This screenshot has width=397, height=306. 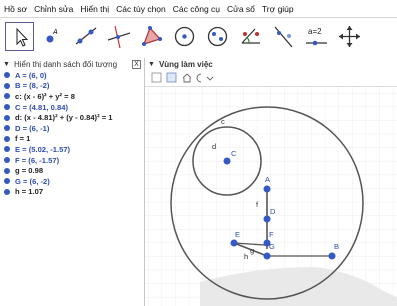 I want to click on perpendicular-line-icon, so click(x=119, y=37).